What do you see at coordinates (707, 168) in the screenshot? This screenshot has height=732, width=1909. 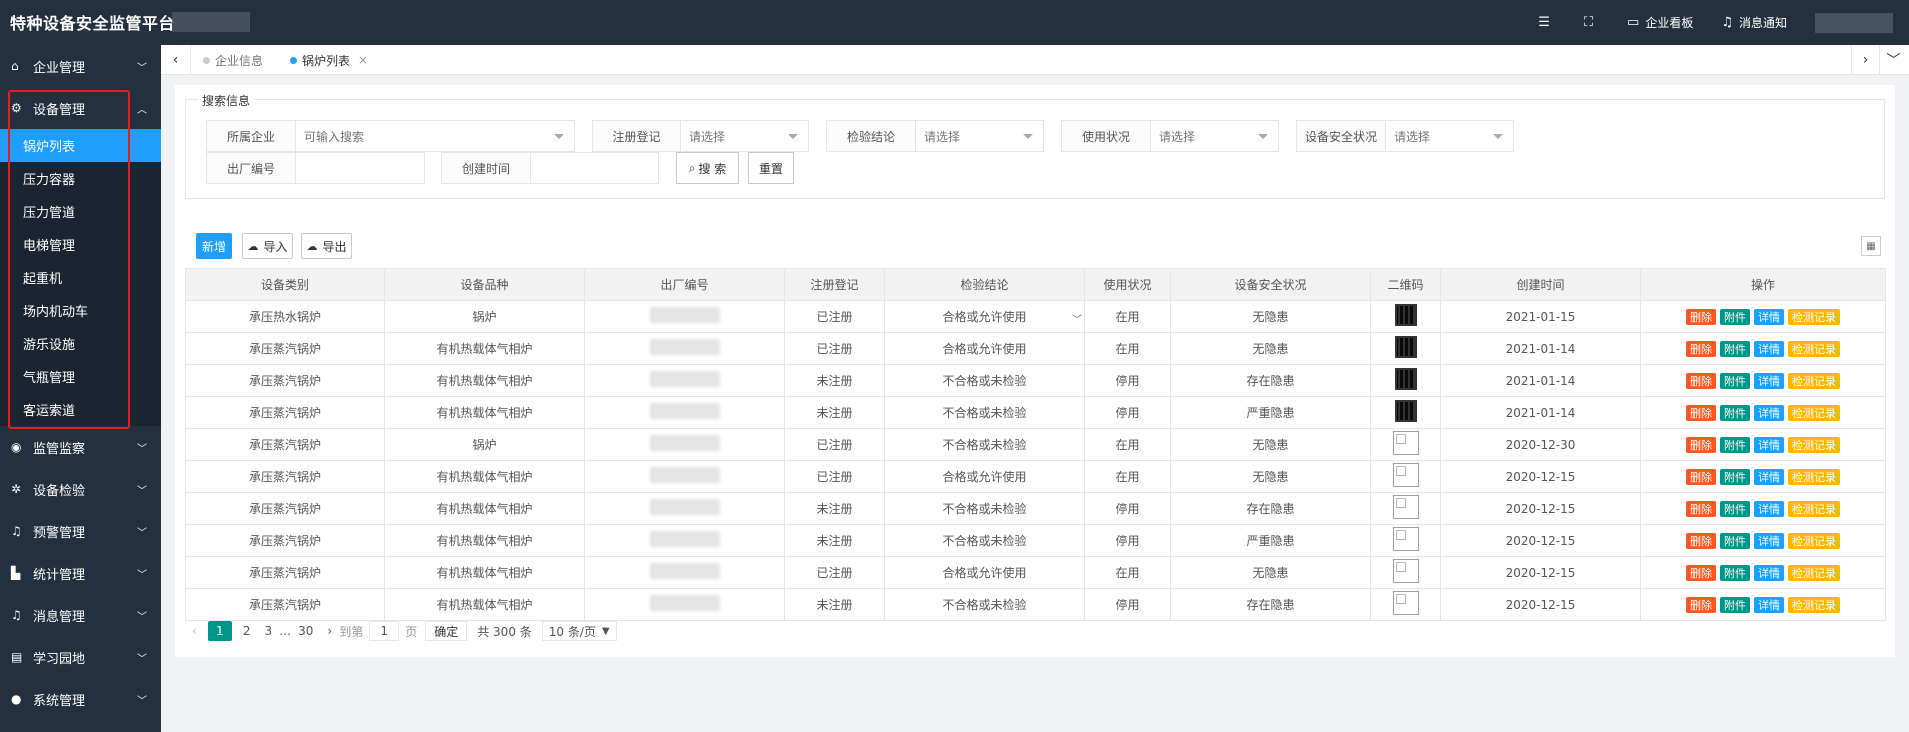 I see `search-button: ⌕ 搜 索` at bounding box center [707, 168].